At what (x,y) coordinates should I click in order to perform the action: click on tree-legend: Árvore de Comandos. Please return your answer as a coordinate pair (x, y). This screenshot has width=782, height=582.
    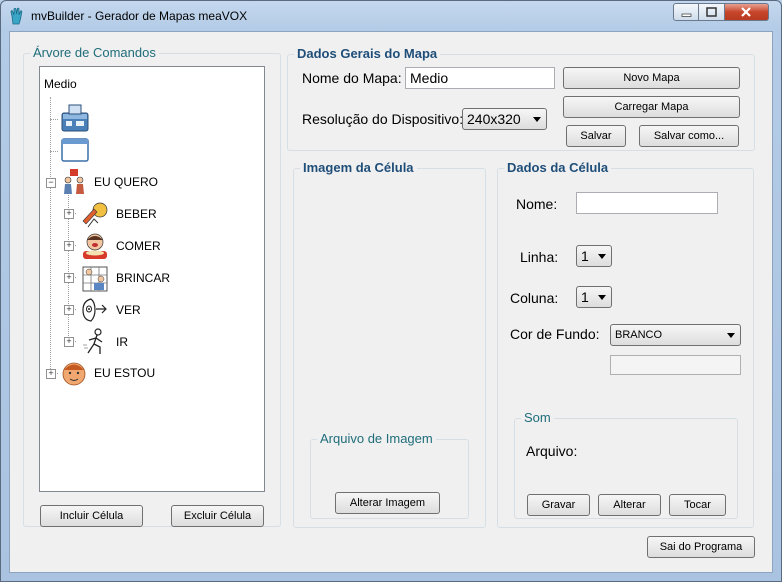
    Looking at the image, I should click on (94, 52).